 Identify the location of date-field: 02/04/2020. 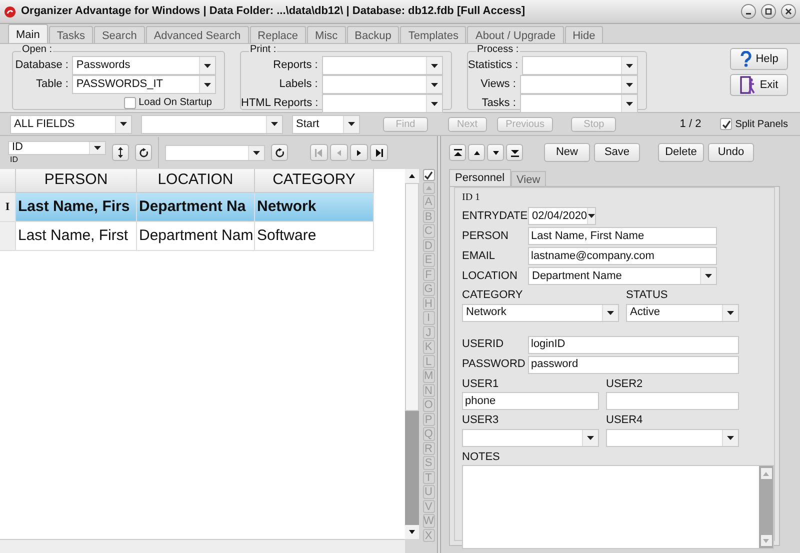
(562, 216).